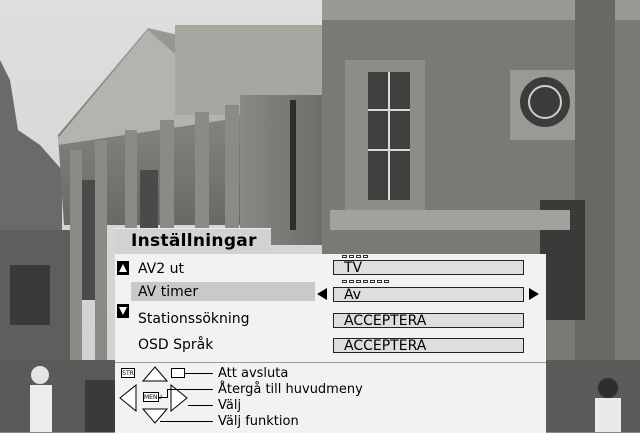 The height and width of the screenshot is (433, 640). What do you see at coordinates (190, 389) in the screenshot?
I see `back-leader-line` at bounding box center [190, 389].